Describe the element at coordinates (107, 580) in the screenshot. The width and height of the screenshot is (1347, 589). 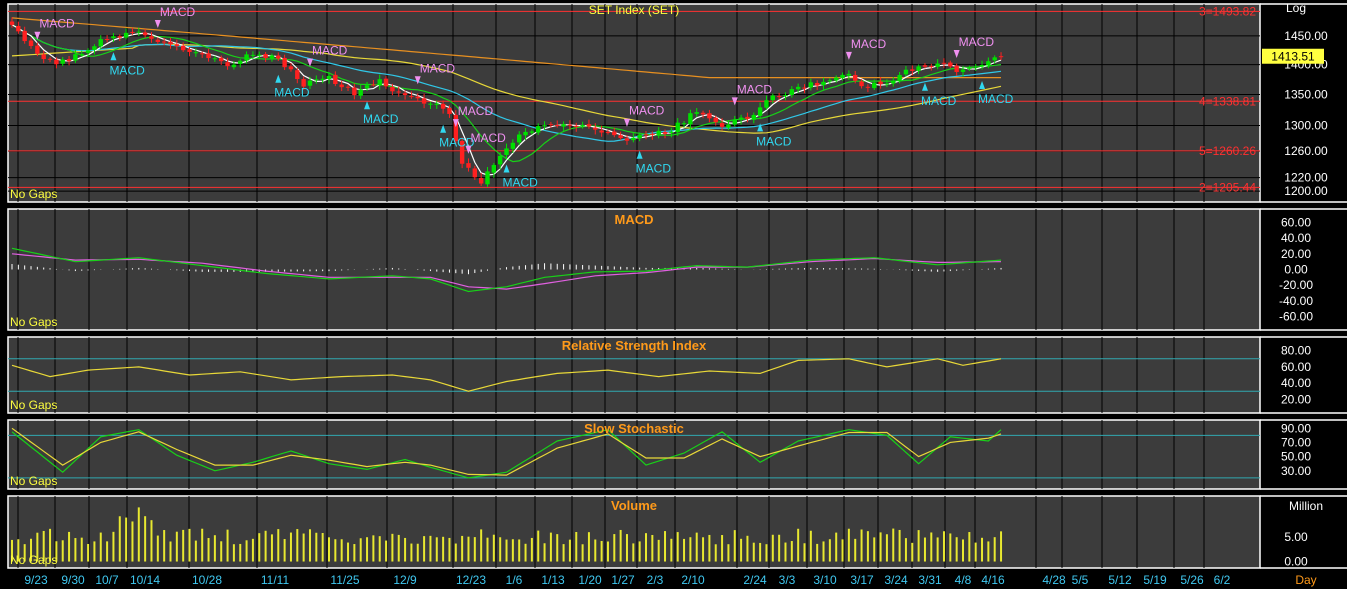
I see `x-tick-label: 10/7` at that location.